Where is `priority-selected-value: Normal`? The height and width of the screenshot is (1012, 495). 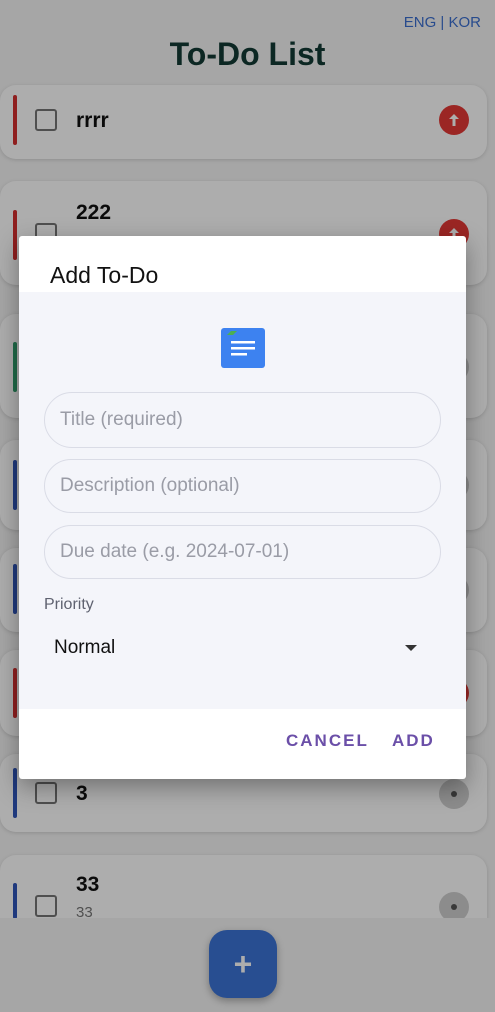 priority-selected-value: Normal is located at coordinates (85, 647).